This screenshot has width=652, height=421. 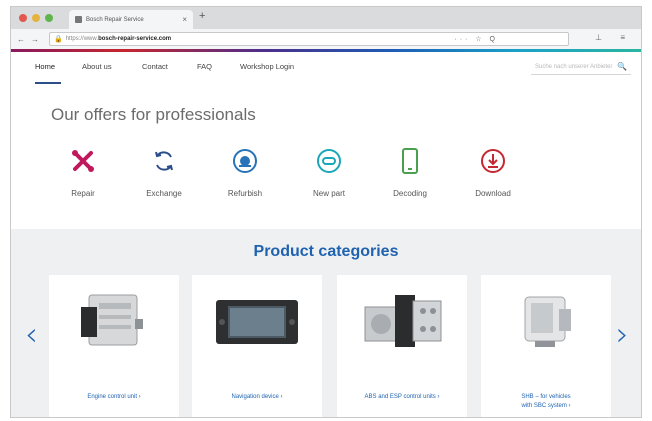 I want to click on search-placeholder: Suche nach unserer Anbieter, so click(x=574, y=66).